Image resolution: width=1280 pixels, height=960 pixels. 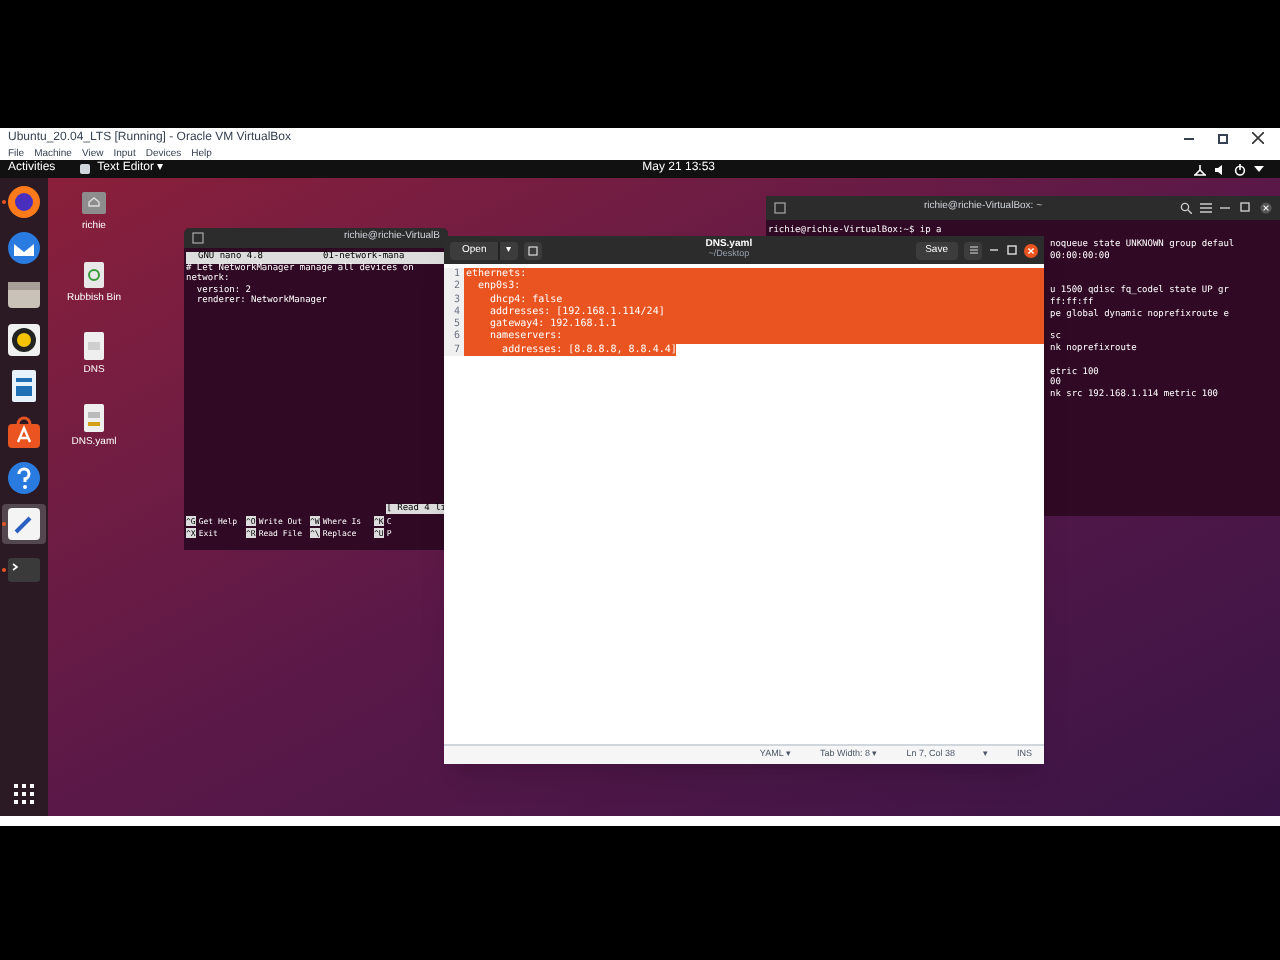 What do you see at coordinates (94, 346) in the screenshot?
I see `file-icon` at bounding box center [94, 346].